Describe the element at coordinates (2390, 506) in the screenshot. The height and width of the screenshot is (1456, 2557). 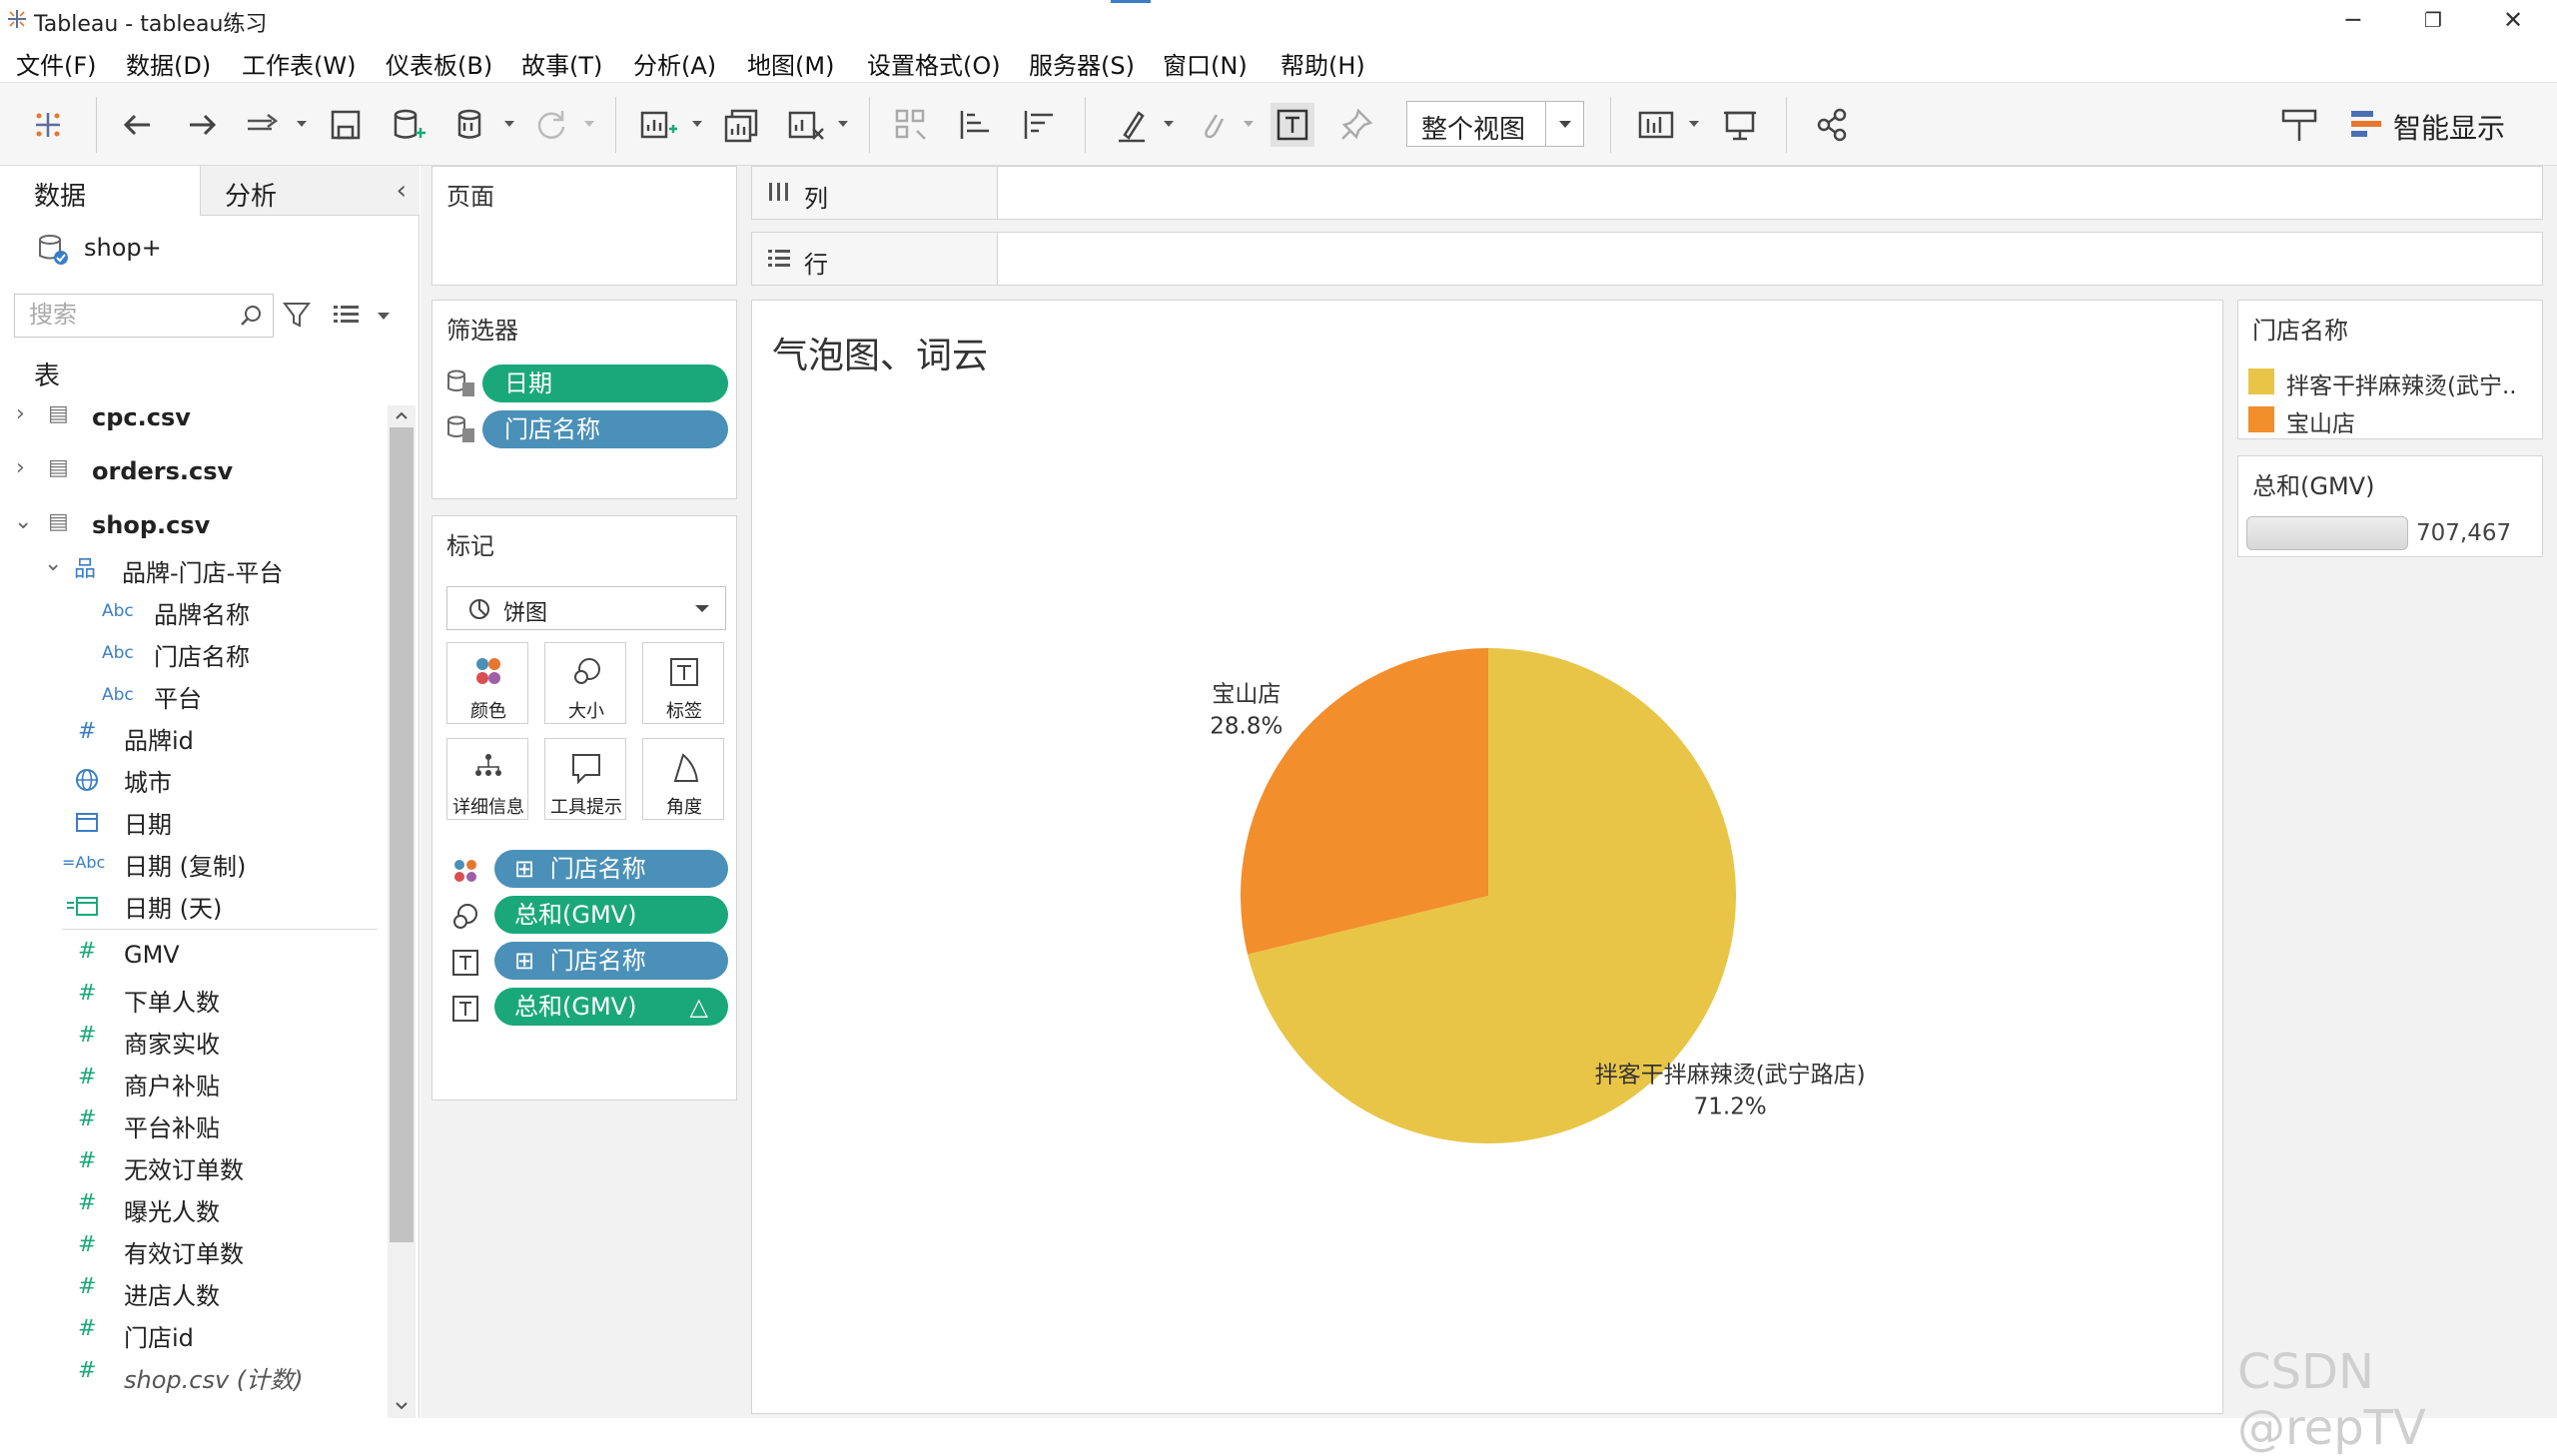
I see `size-legend: 总和(GMV) 707,467` at that location.